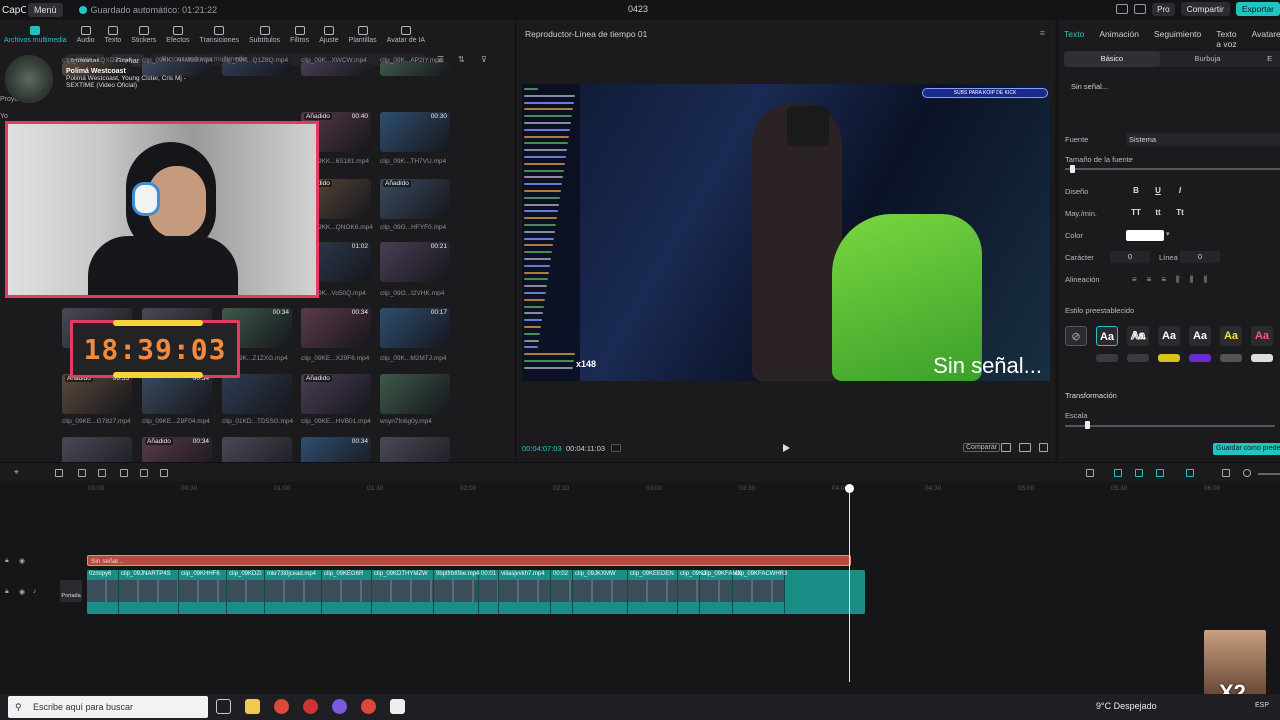  I want to click on weather-widget: 9°C Despejado, so click(1126, 706).